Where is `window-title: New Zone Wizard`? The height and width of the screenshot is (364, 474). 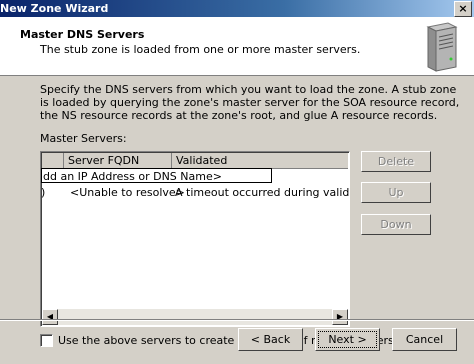 window-title: New Zone Wizard is located at coordinates (54, 8).